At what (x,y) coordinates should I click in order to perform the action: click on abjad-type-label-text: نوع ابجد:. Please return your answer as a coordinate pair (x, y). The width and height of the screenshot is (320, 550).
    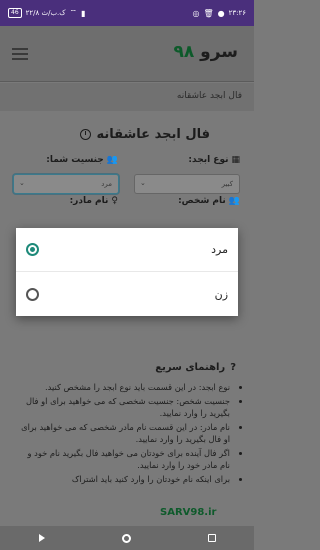
    Looking at the image, I should click on (208, 160).